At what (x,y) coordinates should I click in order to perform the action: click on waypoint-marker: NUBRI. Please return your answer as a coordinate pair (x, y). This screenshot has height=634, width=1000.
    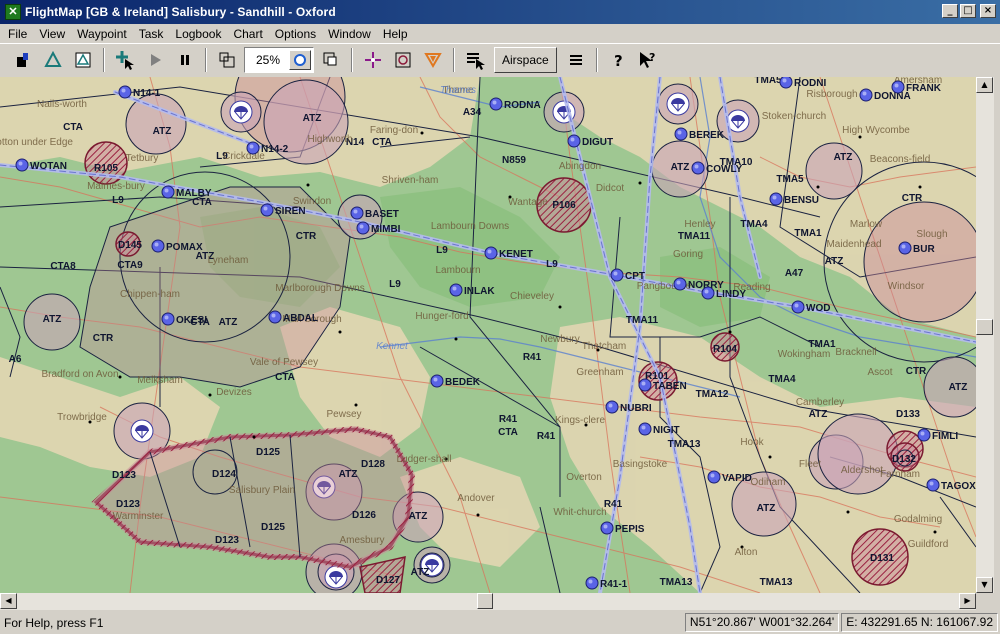
    Looking at the image, I should click on (628, 407).